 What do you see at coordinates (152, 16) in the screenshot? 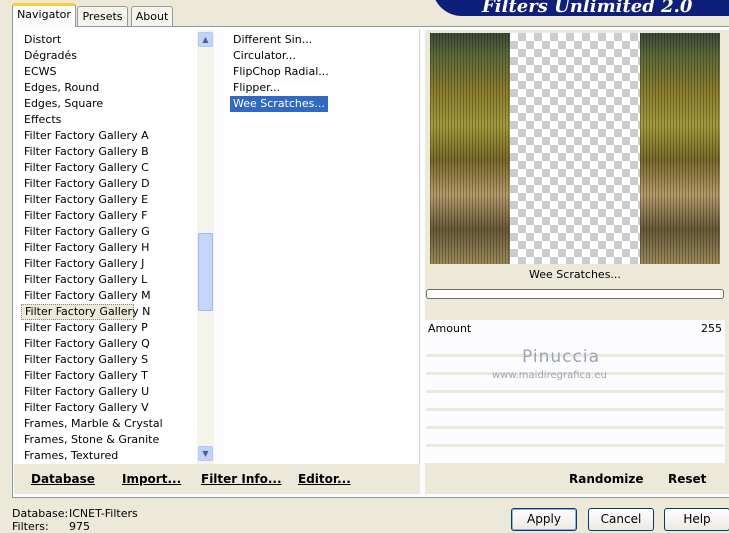
I see `tab-about: About` at bounding box center [152, 16].